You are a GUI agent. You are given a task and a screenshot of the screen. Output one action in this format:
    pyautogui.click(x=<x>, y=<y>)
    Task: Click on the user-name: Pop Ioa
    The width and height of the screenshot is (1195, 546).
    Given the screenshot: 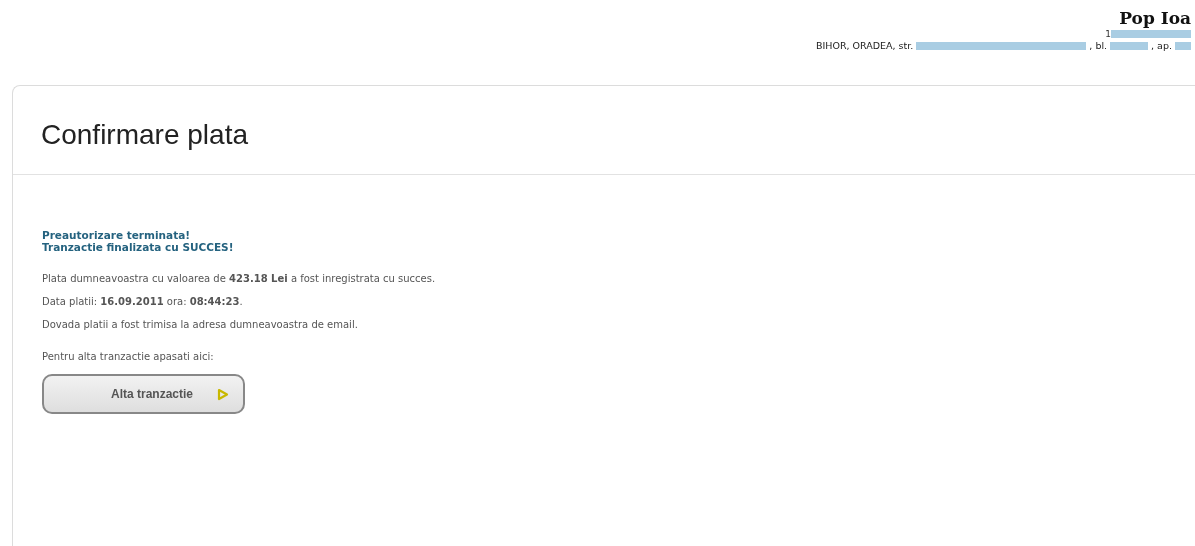 What is the action you would take?
    pyautogui.click(x=1155, y=18)
    